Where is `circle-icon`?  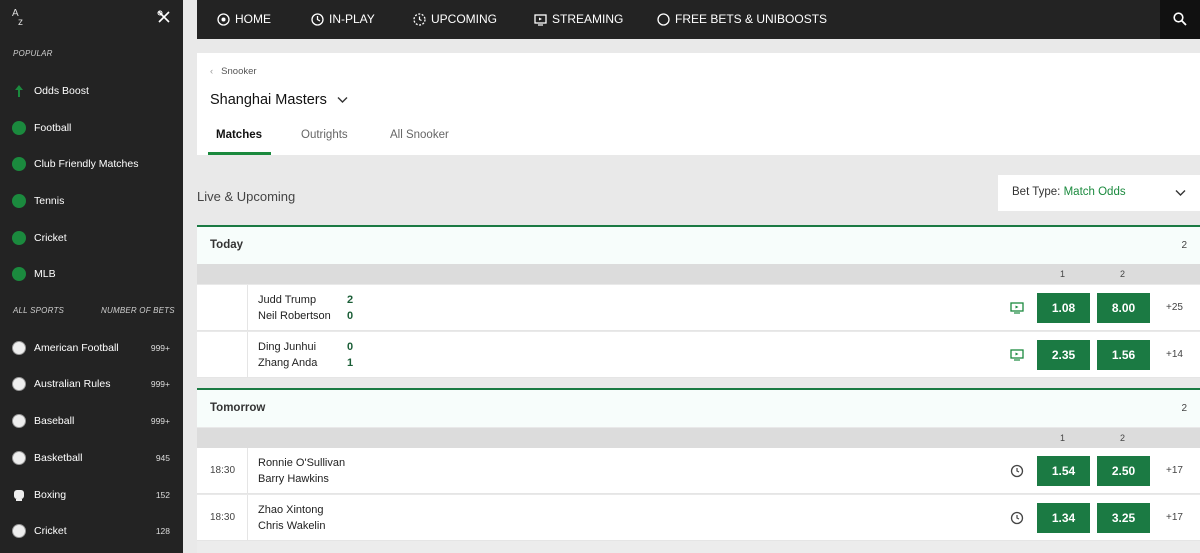
circle-icon is located at coordinates (663, 19).